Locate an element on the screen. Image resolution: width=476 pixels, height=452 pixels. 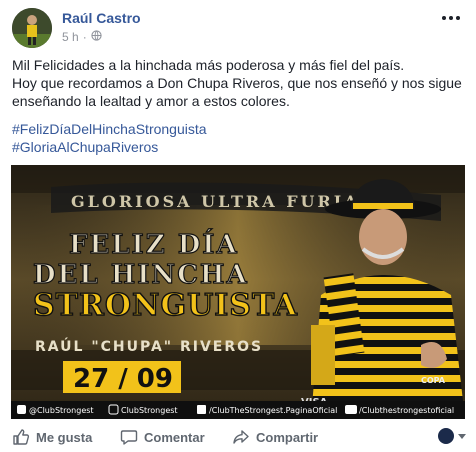
share-label: Compartir is located at coordinates (287, 437).